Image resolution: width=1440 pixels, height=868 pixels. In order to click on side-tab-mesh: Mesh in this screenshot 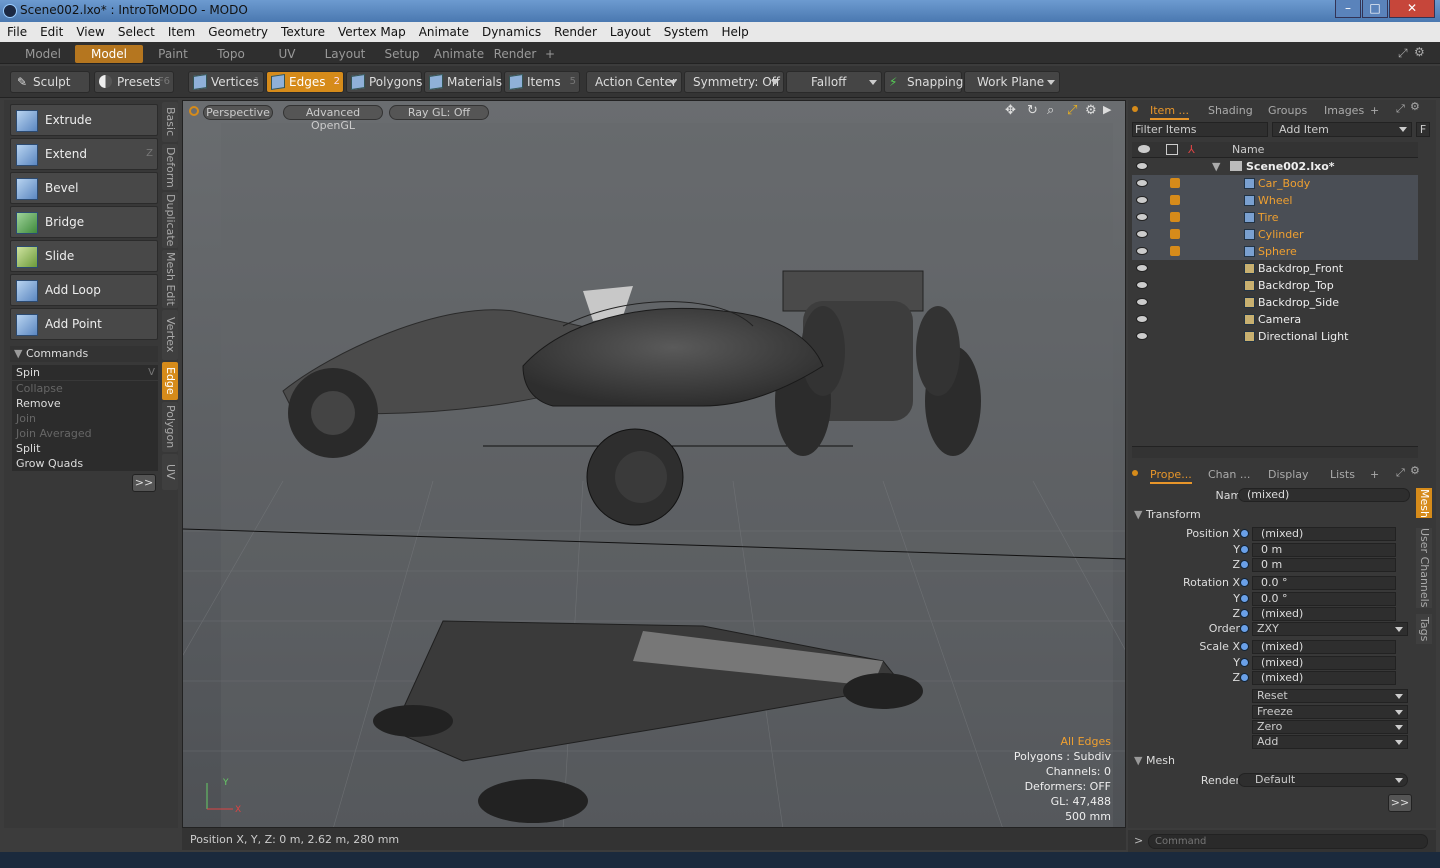, I will do `click(1424, 503)`.